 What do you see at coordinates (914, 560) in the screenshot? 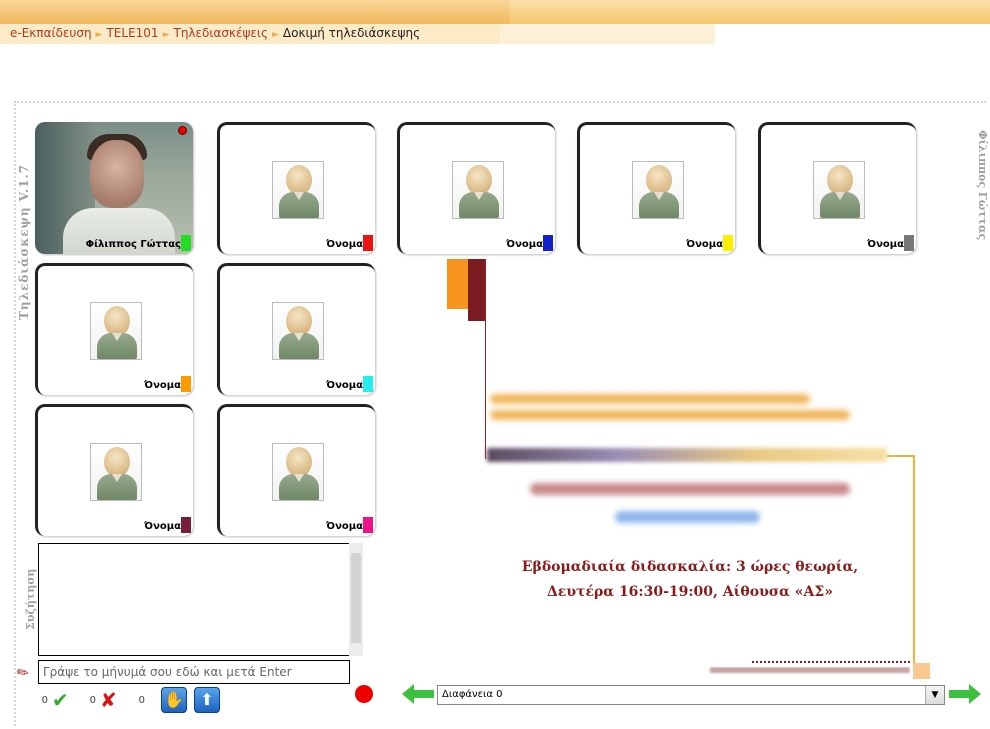
I see `slide-frame-right` at bounding box center [914, 560].